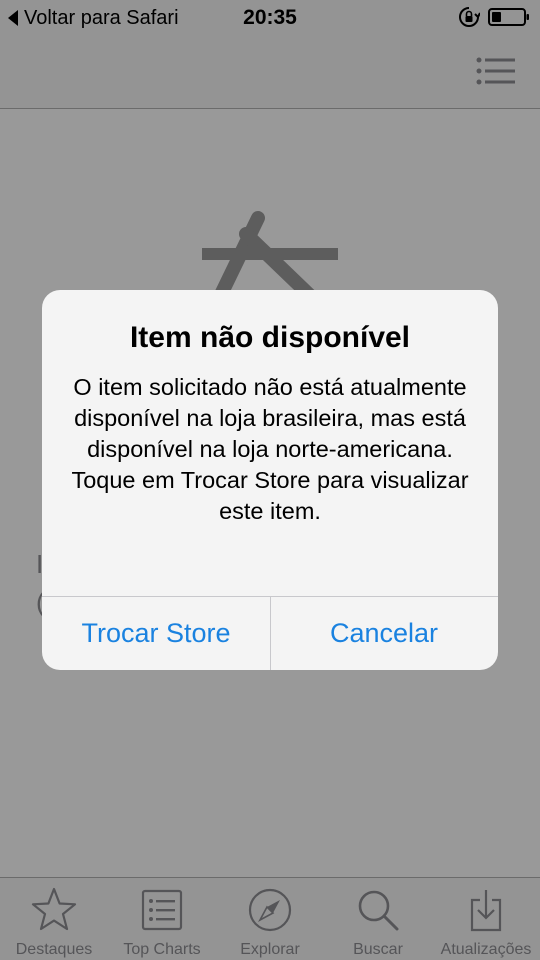 The height and width of the screenshot is (960, 540). Describe the element at coordinates (156, 633) in the screenshot. I see `switch-store-button: Trocar Store` at that location.